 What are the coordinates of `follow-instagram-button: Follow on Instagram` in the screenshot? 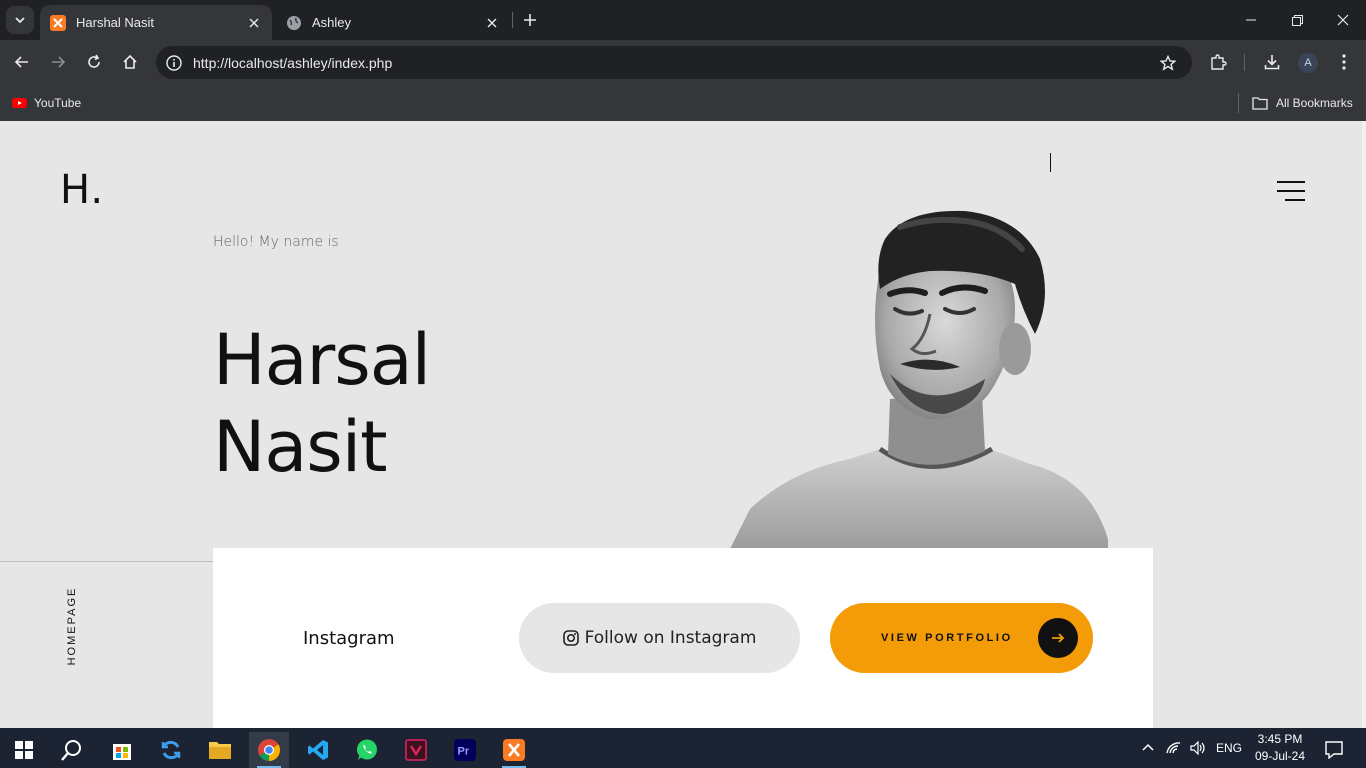 It's located at (659, 638).